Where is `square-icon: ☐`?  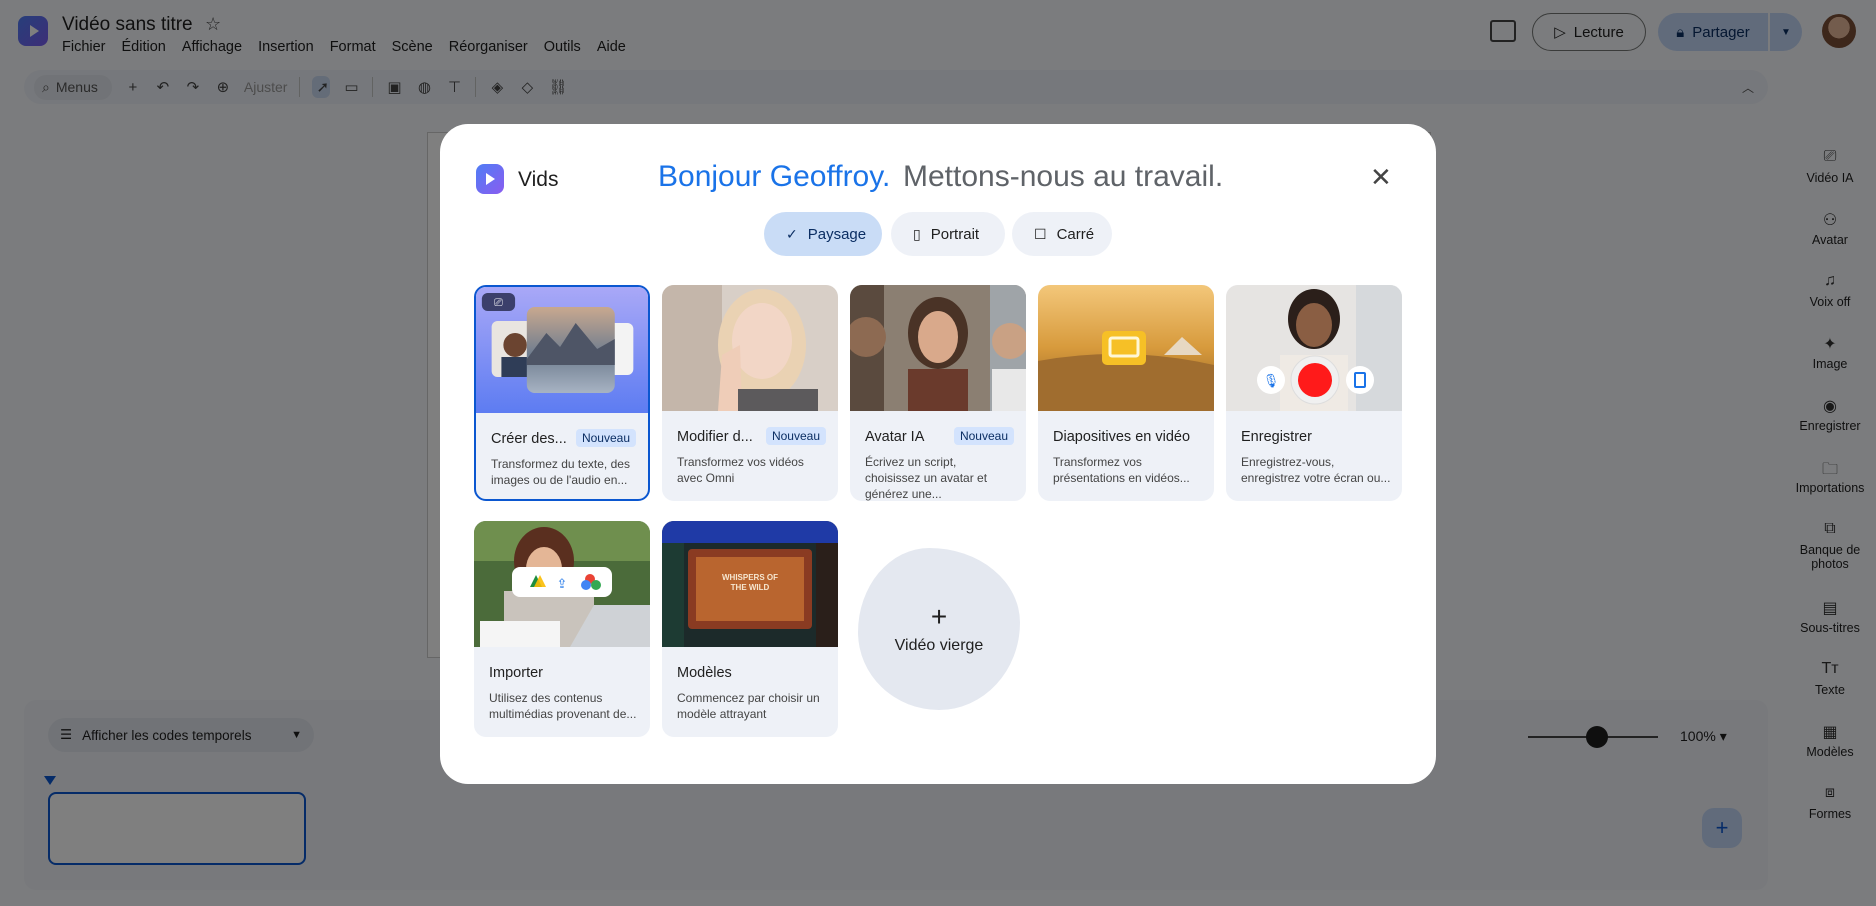 square-icon: ☐ is located at coordinates (1040, 233).